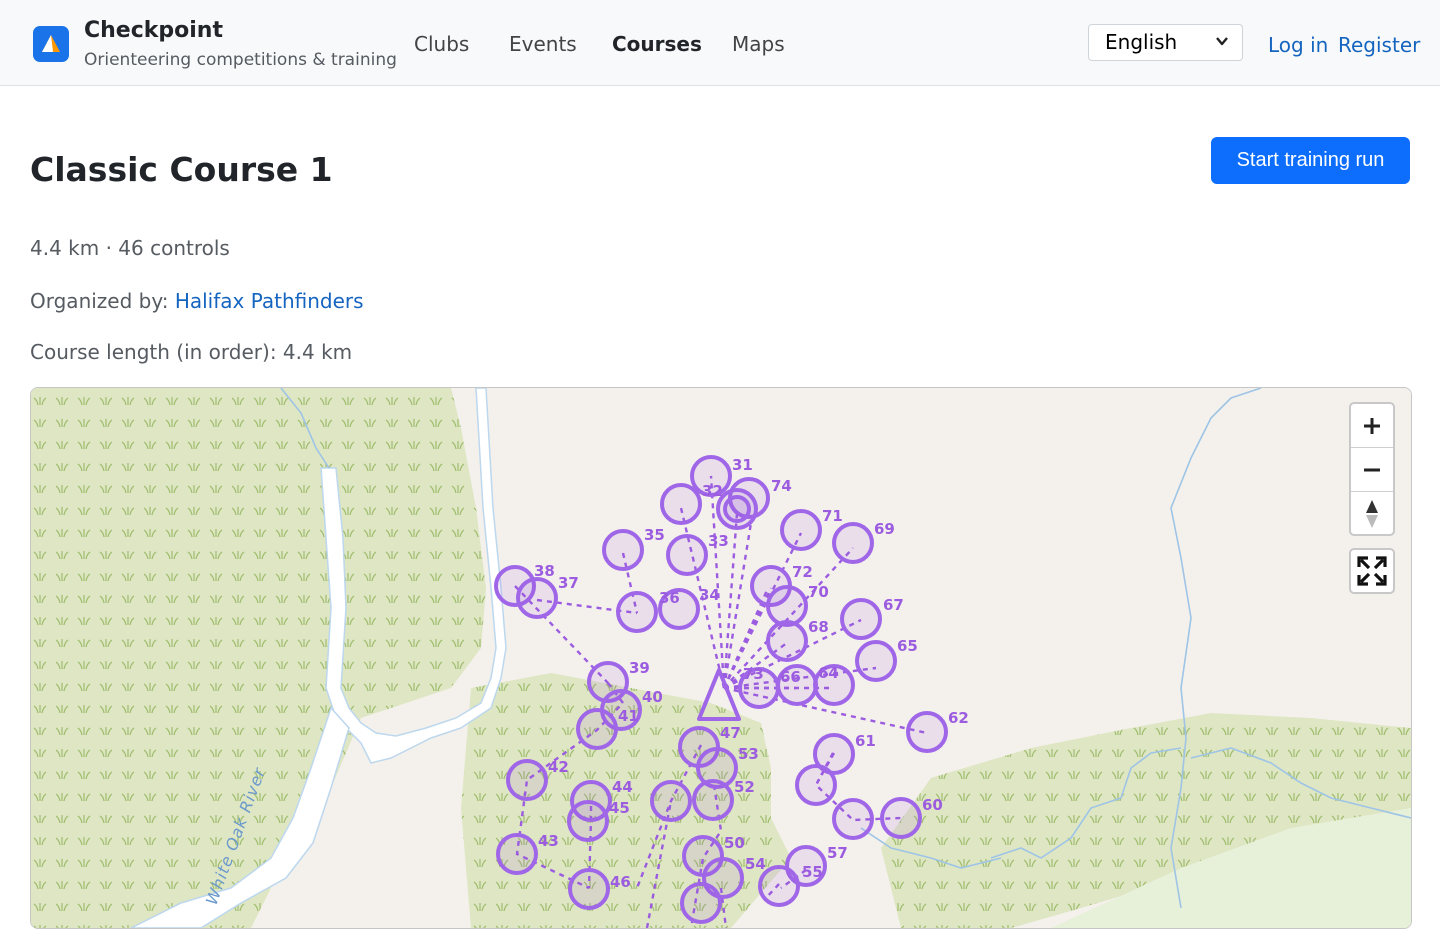  What do you see at coordinates (744, 787) in the screenshot?
I see `label-52: 52` at bounding box center [744, 787].